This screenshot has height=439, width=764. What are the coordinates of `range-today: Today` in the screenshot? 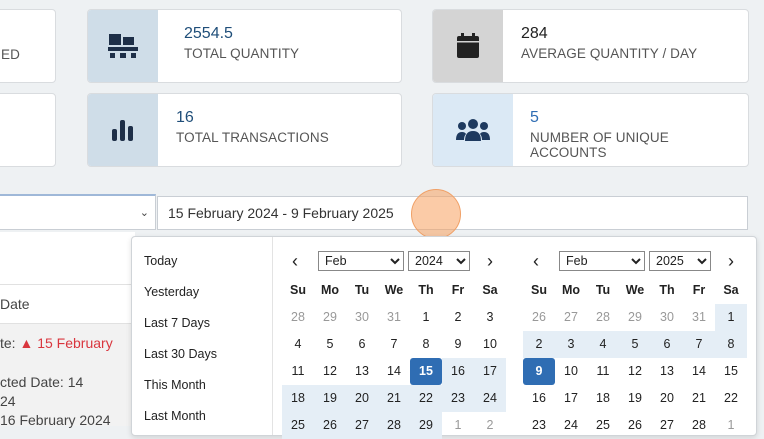 It's located at (160, 261).